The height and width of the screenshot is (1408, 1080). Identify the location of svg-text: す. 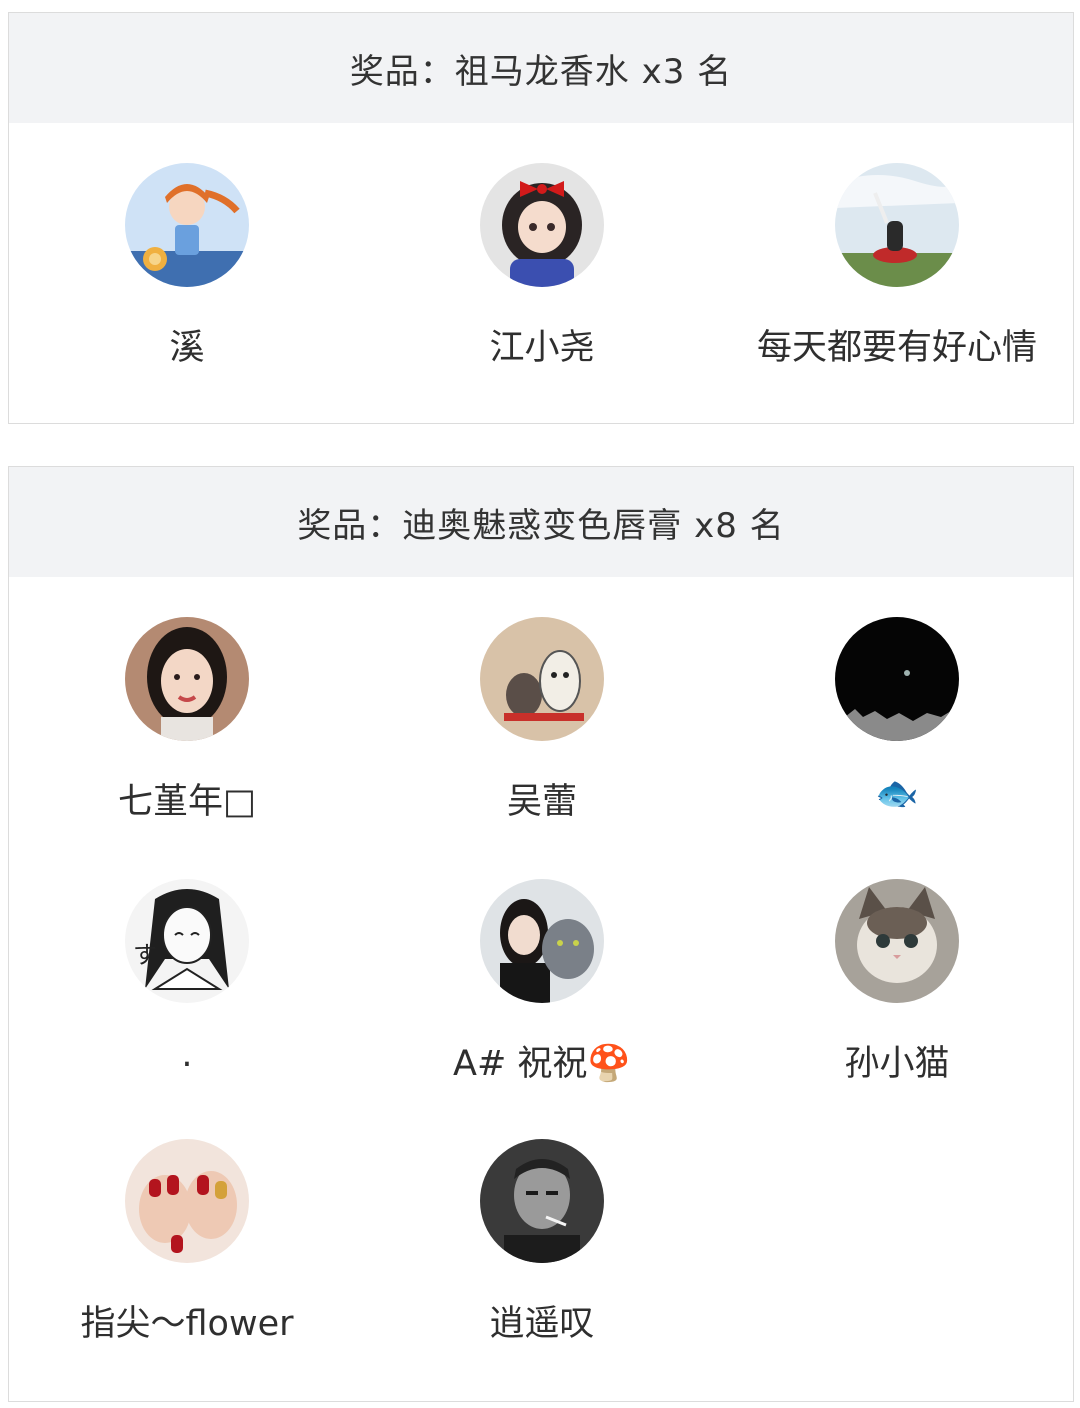
(145, 955).